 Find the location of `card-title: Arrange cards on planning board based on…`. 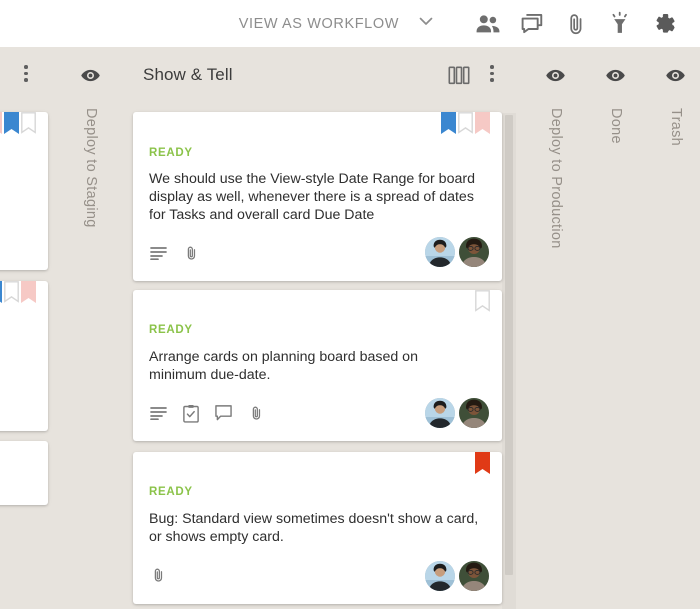

card-title: Arrange cards on planning board based on… is located at coordinates (283, 366).